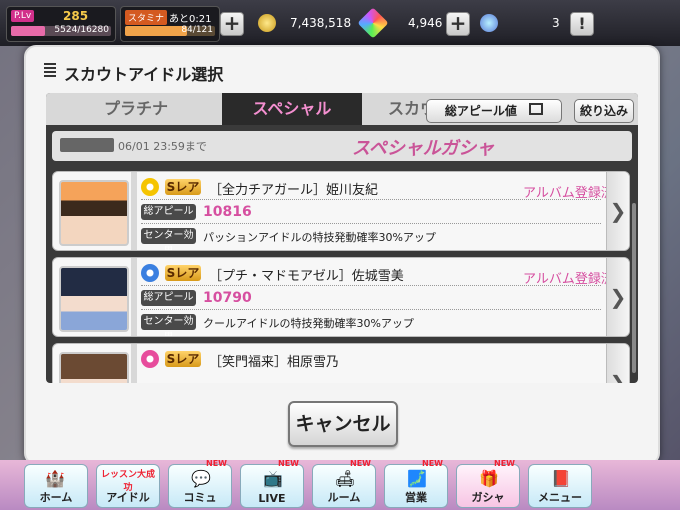  I want to click on passion-attribute-icon, so click(150, 187).